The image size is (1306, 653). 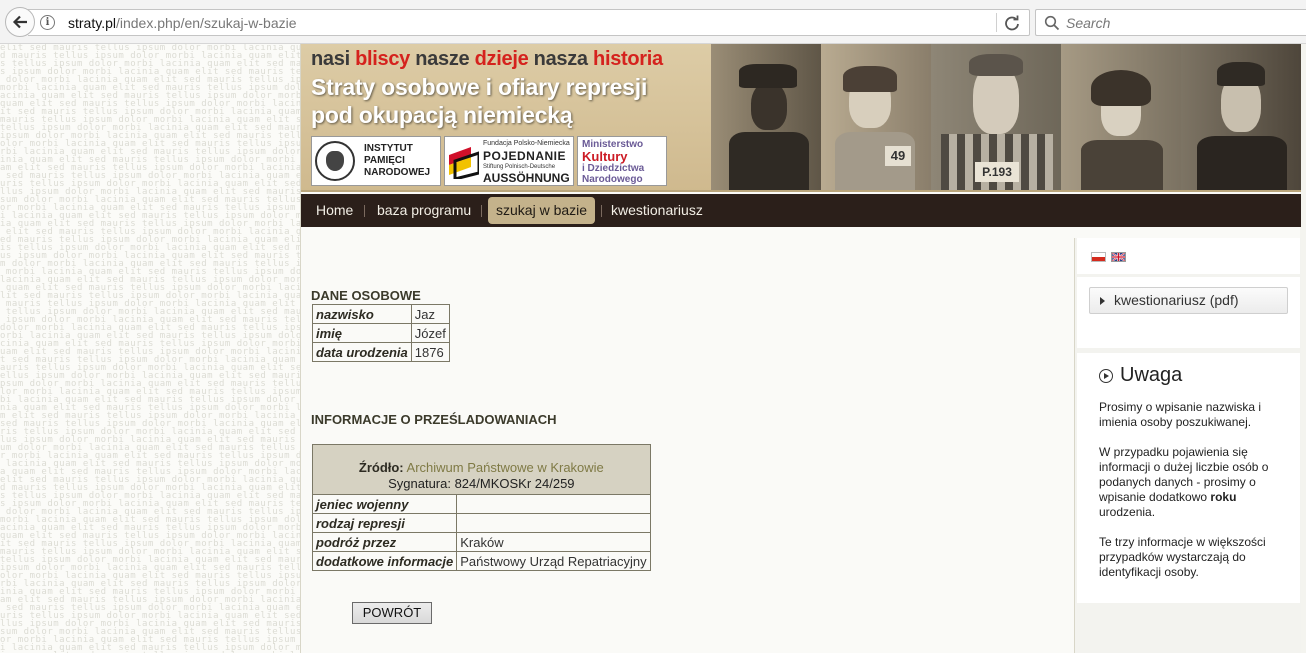 What do you see at coordinates (1118, 257) in the screenshot?
I see `english-flag-icon` at bounding box center [1118, 257].